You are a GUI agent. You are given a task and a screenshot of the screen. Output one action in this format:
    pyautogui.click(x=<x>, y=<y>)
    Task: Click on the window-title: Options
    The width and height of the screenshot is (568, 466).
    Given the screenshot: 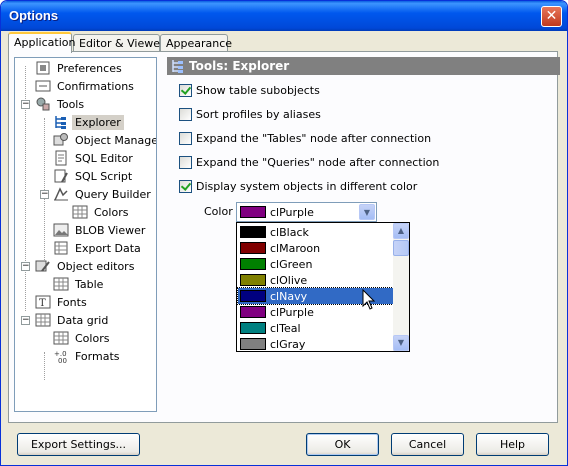 What is the action you would take?
    pyautogui.click(x=34, y=15)
    